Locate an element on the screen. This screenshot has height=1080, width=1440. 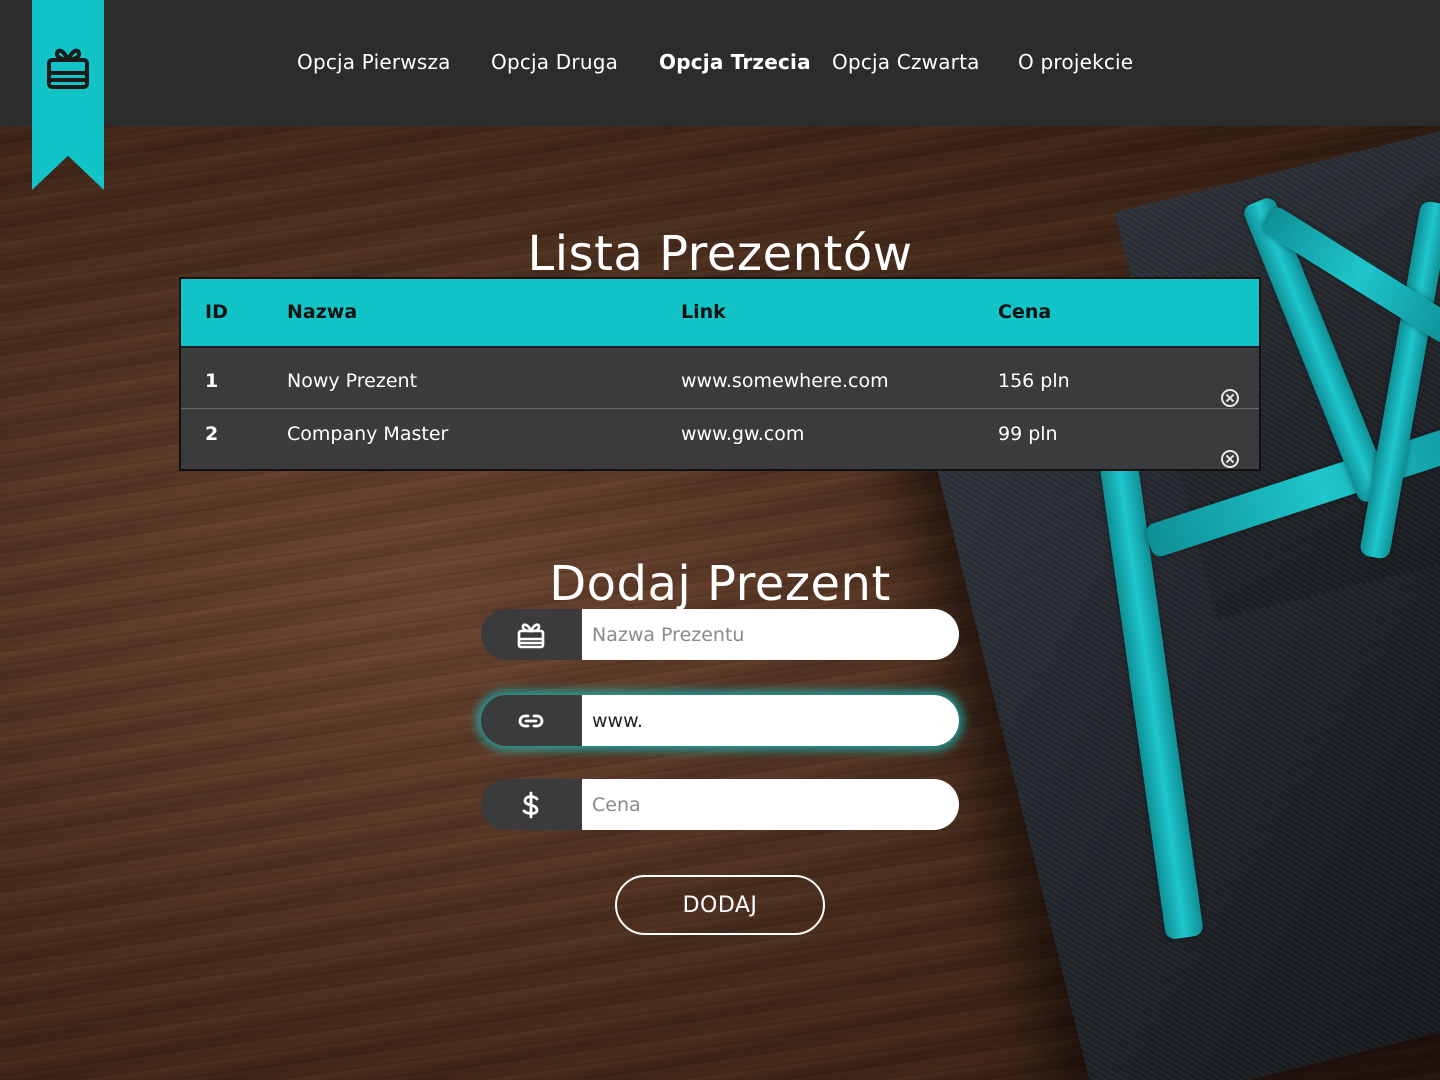
logo-bookmark is located at coordinates (68, 95).